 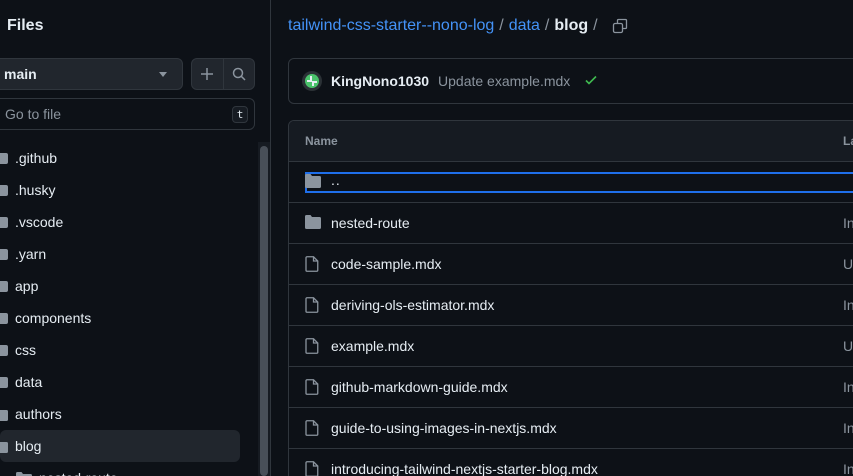 I want to click on breadcrumb-data-link: data, so click(x=524, y=26).